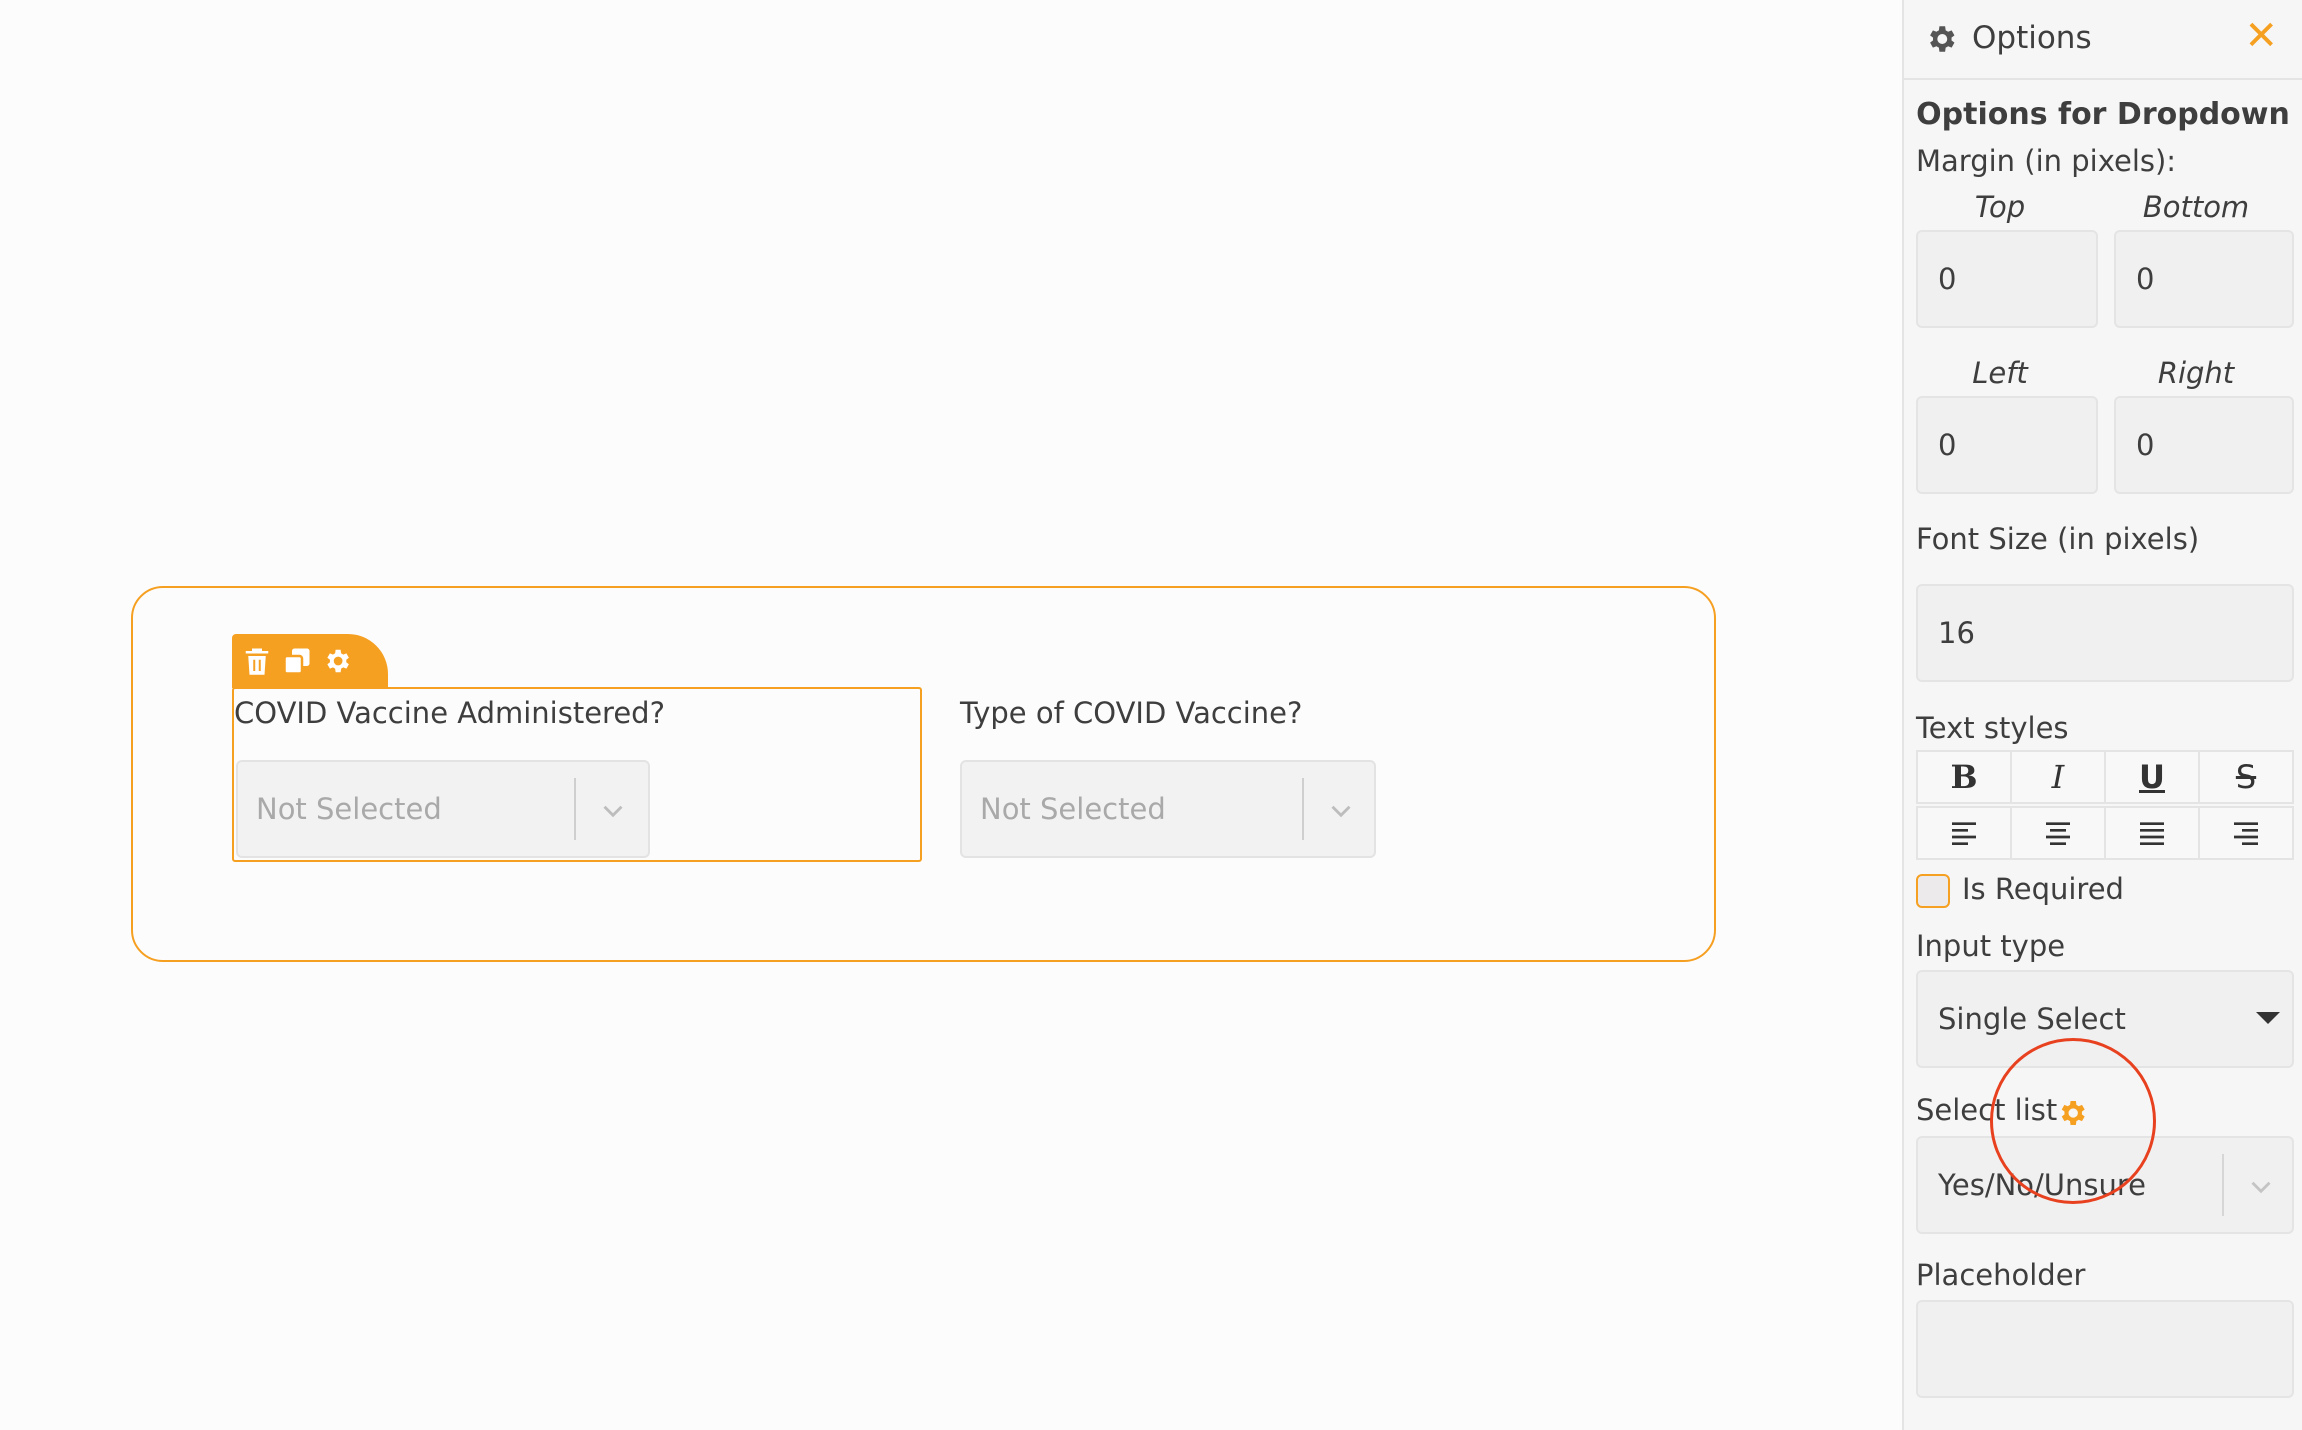 The width and height of the screenshot is (2302, 1430). Describe the element at coordinates (2196, 207) in the screenshot. I see `margin-bottom-label: Bottom` at that location.